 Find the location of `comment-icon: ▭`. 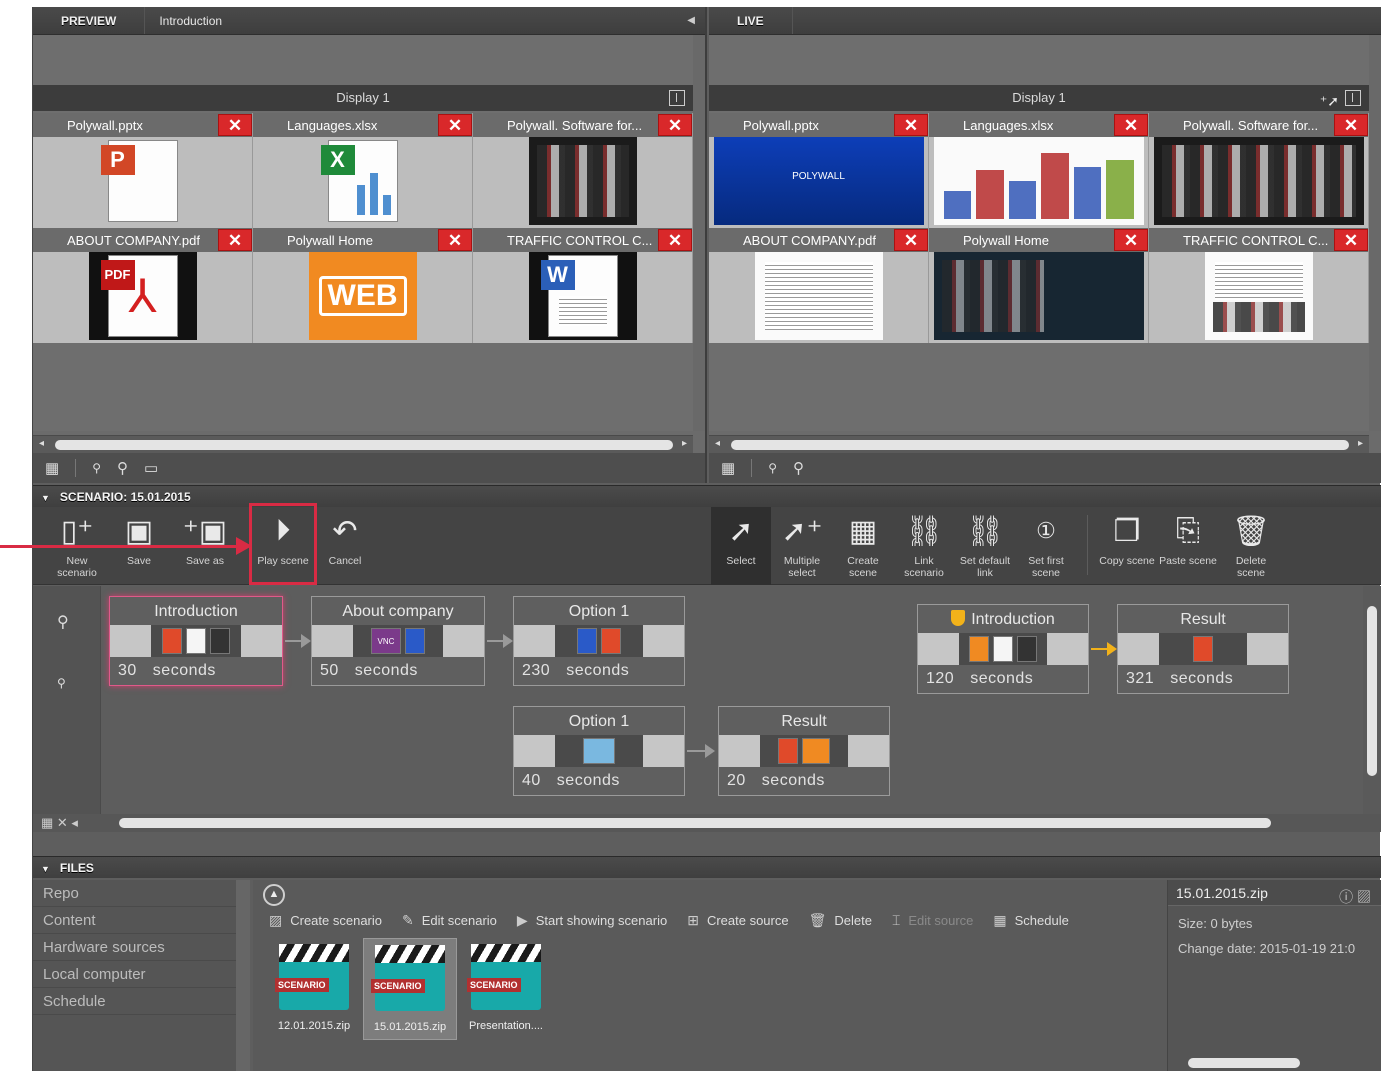

comment-icon: ▭ is located at coordinates (151, 468).